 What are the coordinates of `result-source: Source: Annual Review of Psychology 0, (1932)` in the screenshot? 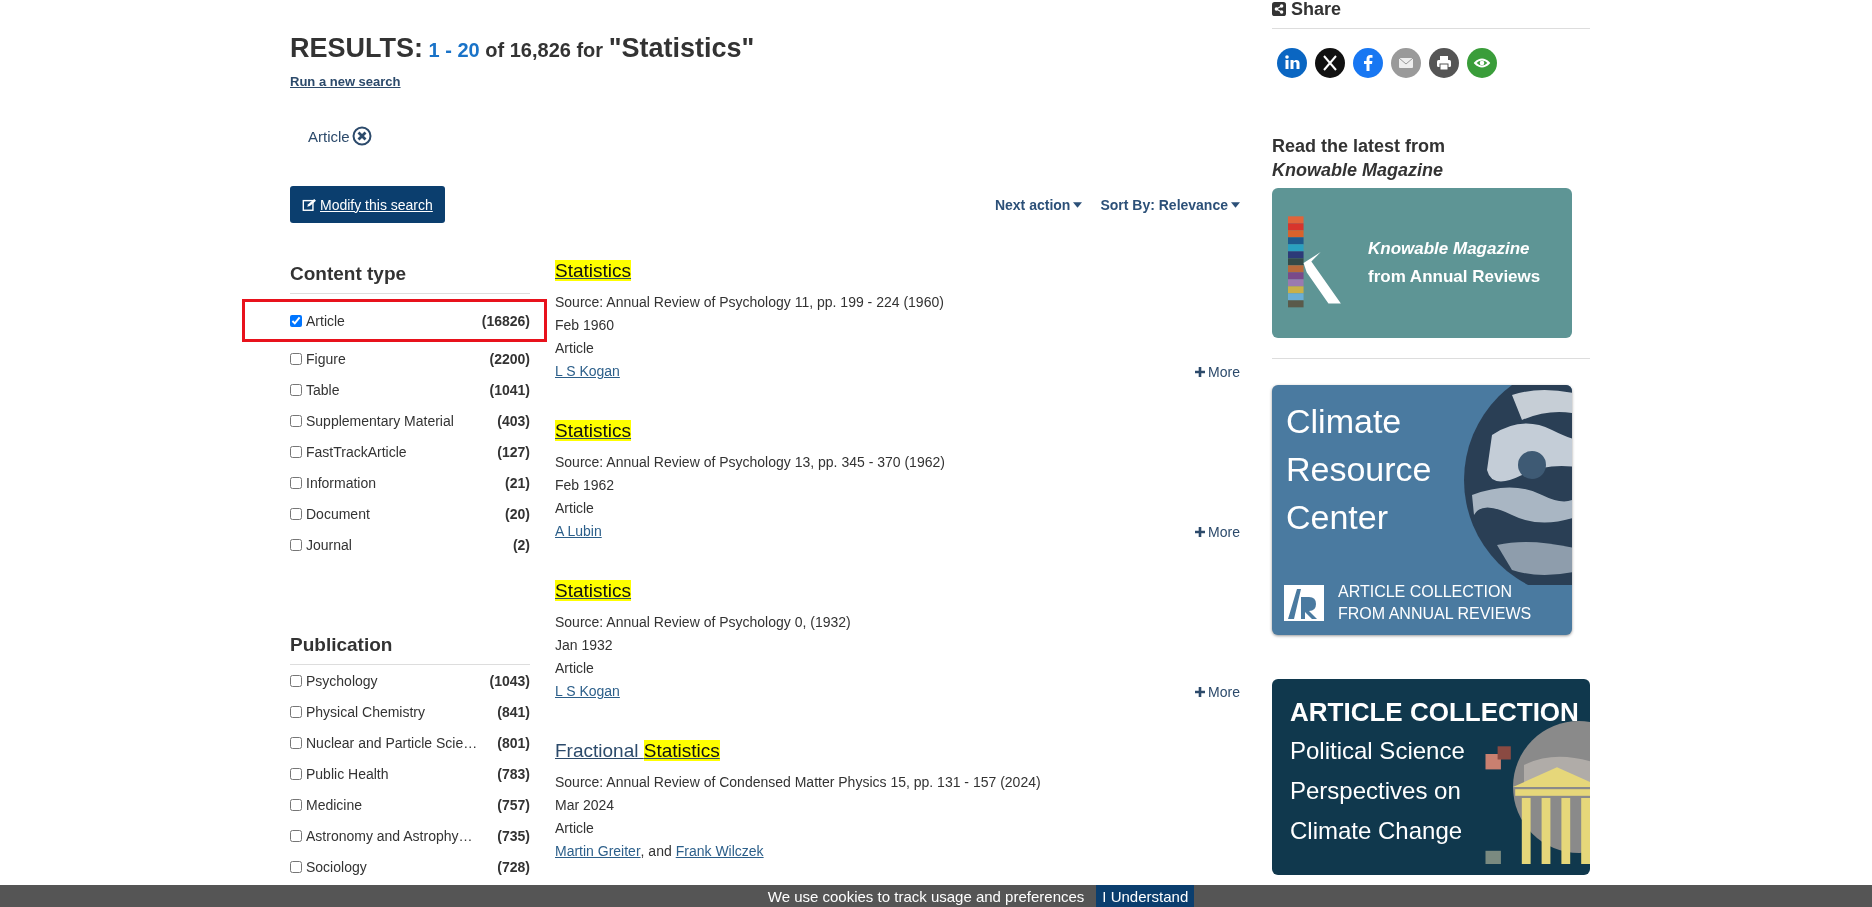 It's located at (703, 622).